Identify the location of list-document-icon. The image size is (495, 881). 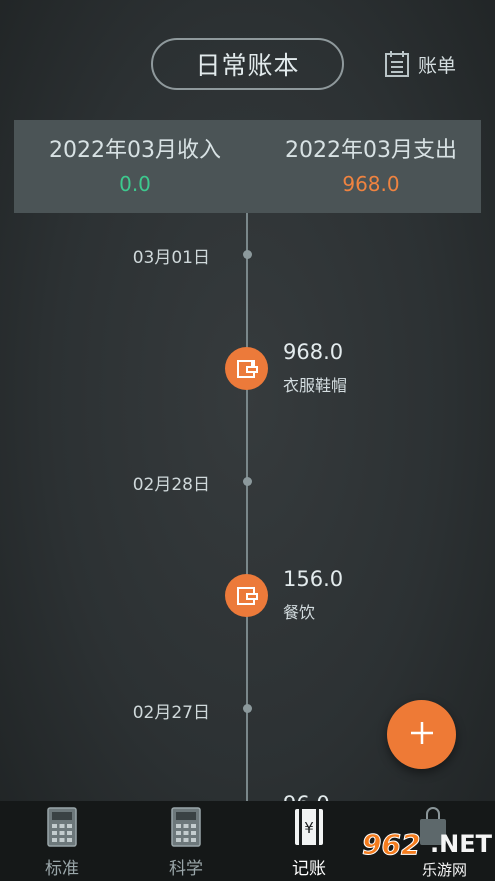
(397, 64).